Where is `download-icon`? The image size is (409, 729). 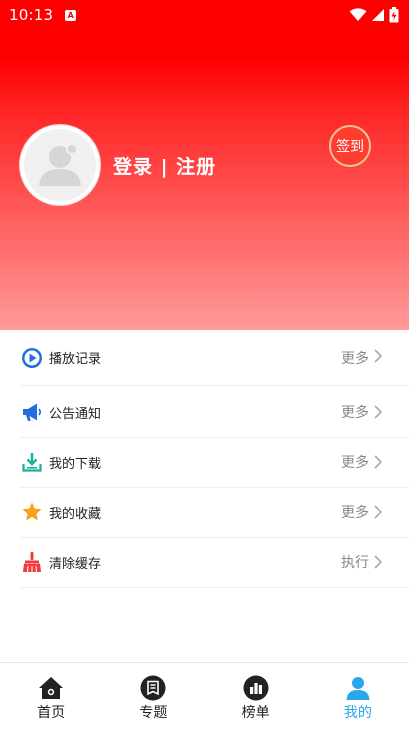
download-icon is located at coordinates (32, 462).